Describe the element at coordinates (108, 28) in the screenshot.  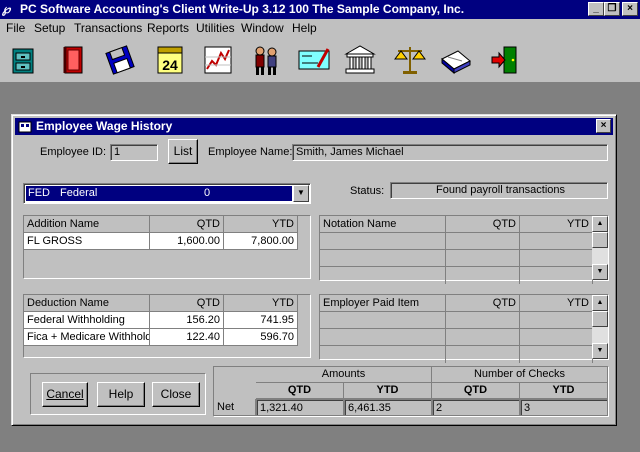
I see `menu-transactions: Transactions` at that location.